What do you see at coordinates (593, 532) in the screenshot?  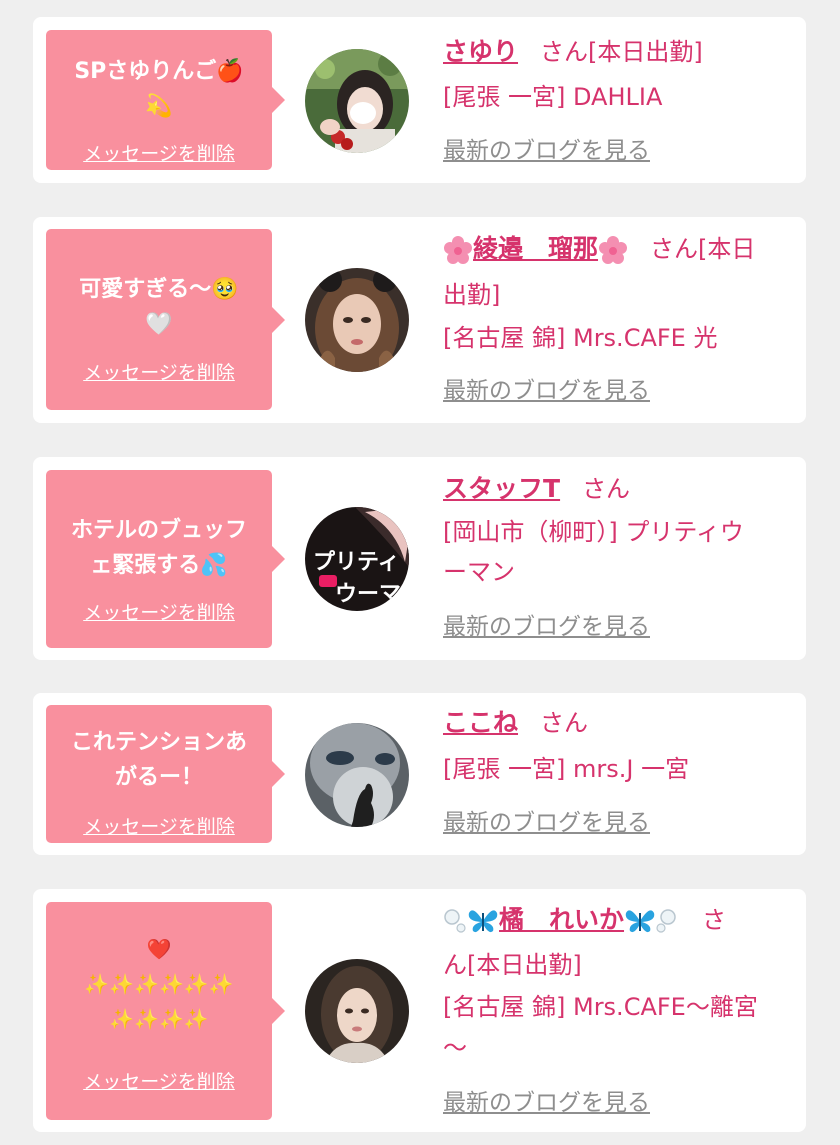 I see `area-shop: [岡山市（柳町）] プリティウ` at bounding box center [593, 532].